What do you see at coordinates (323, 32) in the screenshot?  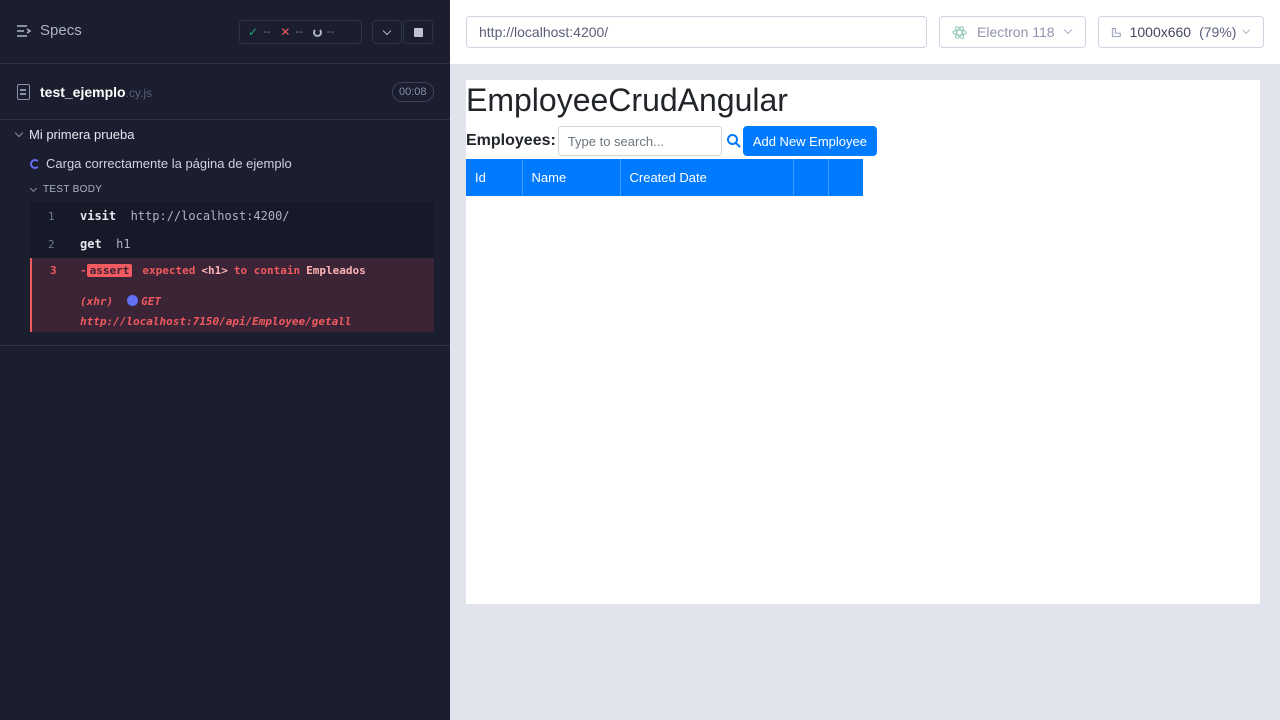 I see `pending-stat: --` at bounding box center [323, 32].